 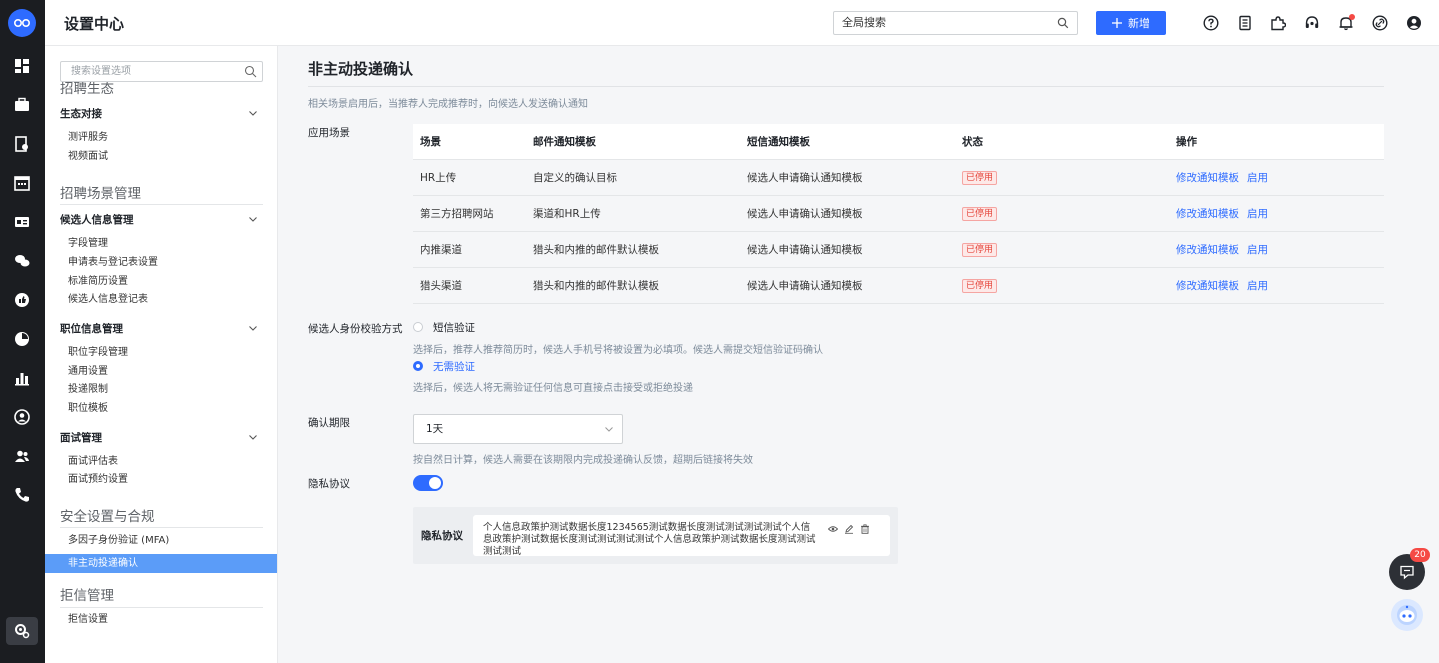 What do you see at coordinates (22, 631) in the screenshot?
I see `settings-gear-icon` at bounding box center [22, 631].